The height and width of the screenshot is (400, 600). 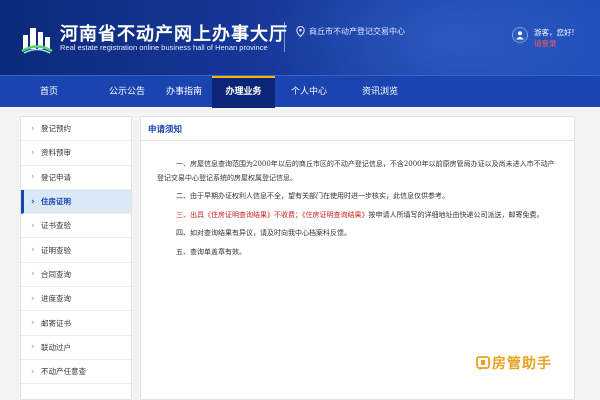 What do you see at coordinates (76, 299) in the screenshot?
I see `sidebar-item-progress-query: 进度查询` at bounding box center [76, 299].